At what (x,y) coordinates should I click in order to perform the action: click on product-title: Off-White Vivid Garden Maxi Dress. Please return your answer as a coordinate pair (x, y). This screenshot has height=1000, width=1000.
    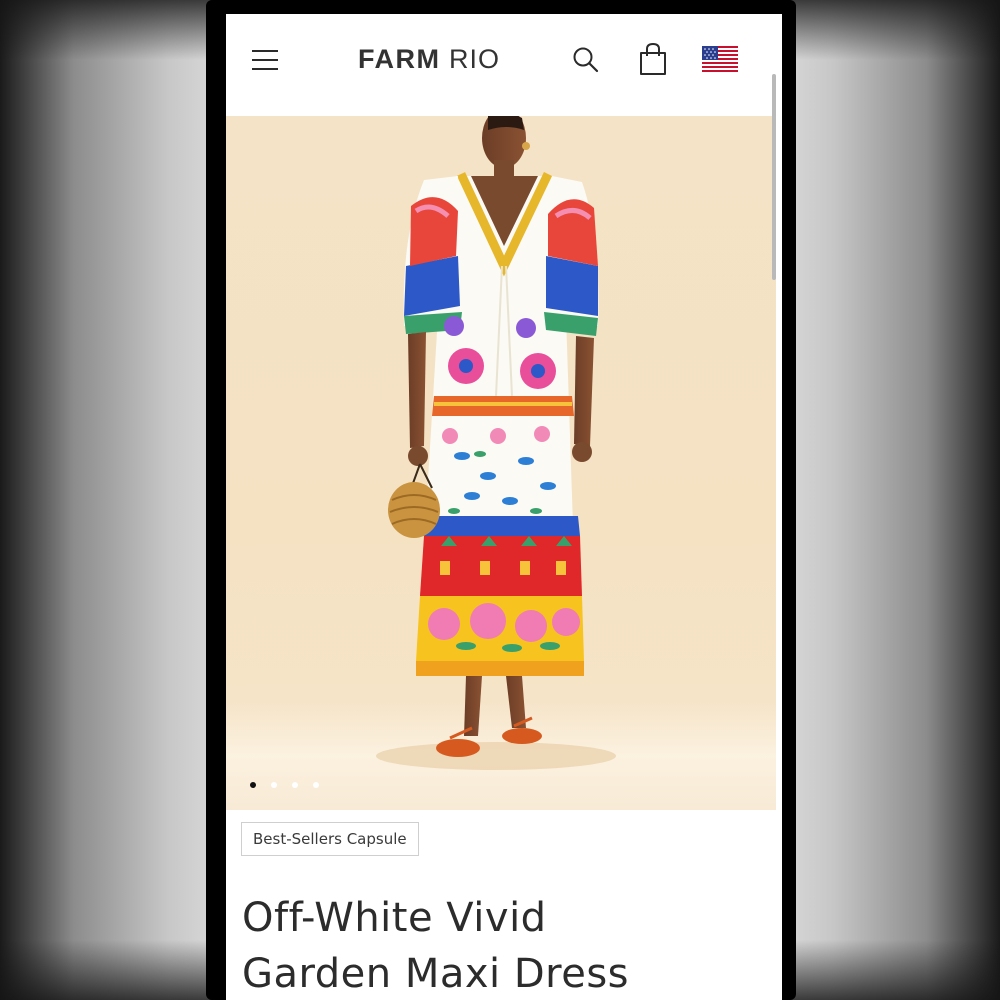
    Looking at the image, I should click on (507, 945).